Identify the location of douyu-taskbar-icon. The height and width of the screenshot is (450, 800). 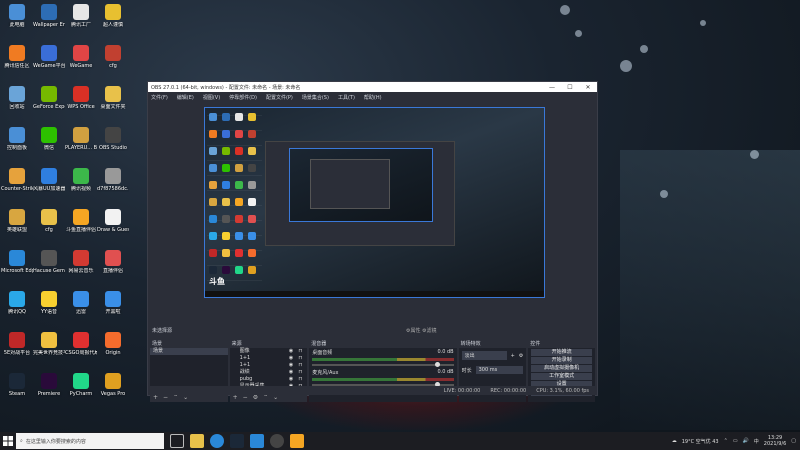
(297, 441).